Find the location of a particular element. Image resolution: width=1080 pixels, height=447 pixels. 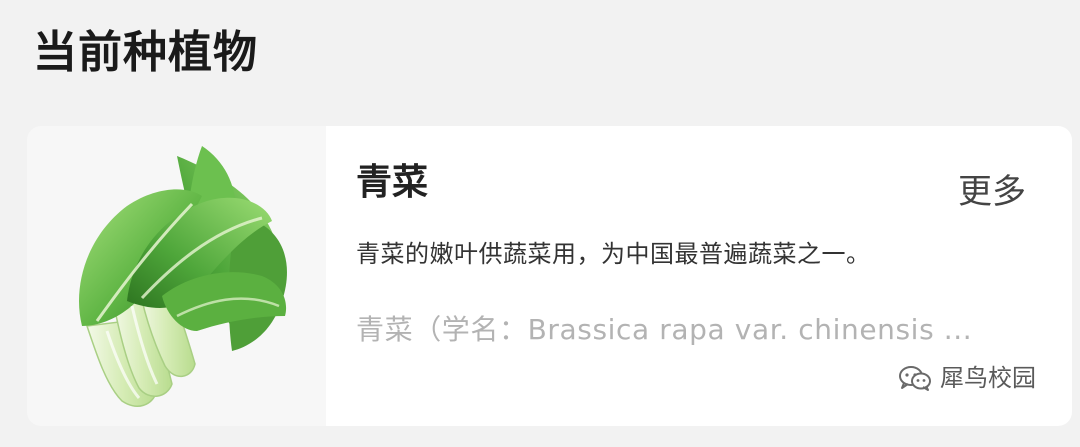

wechat-icon is located at coordinates (915, 378).